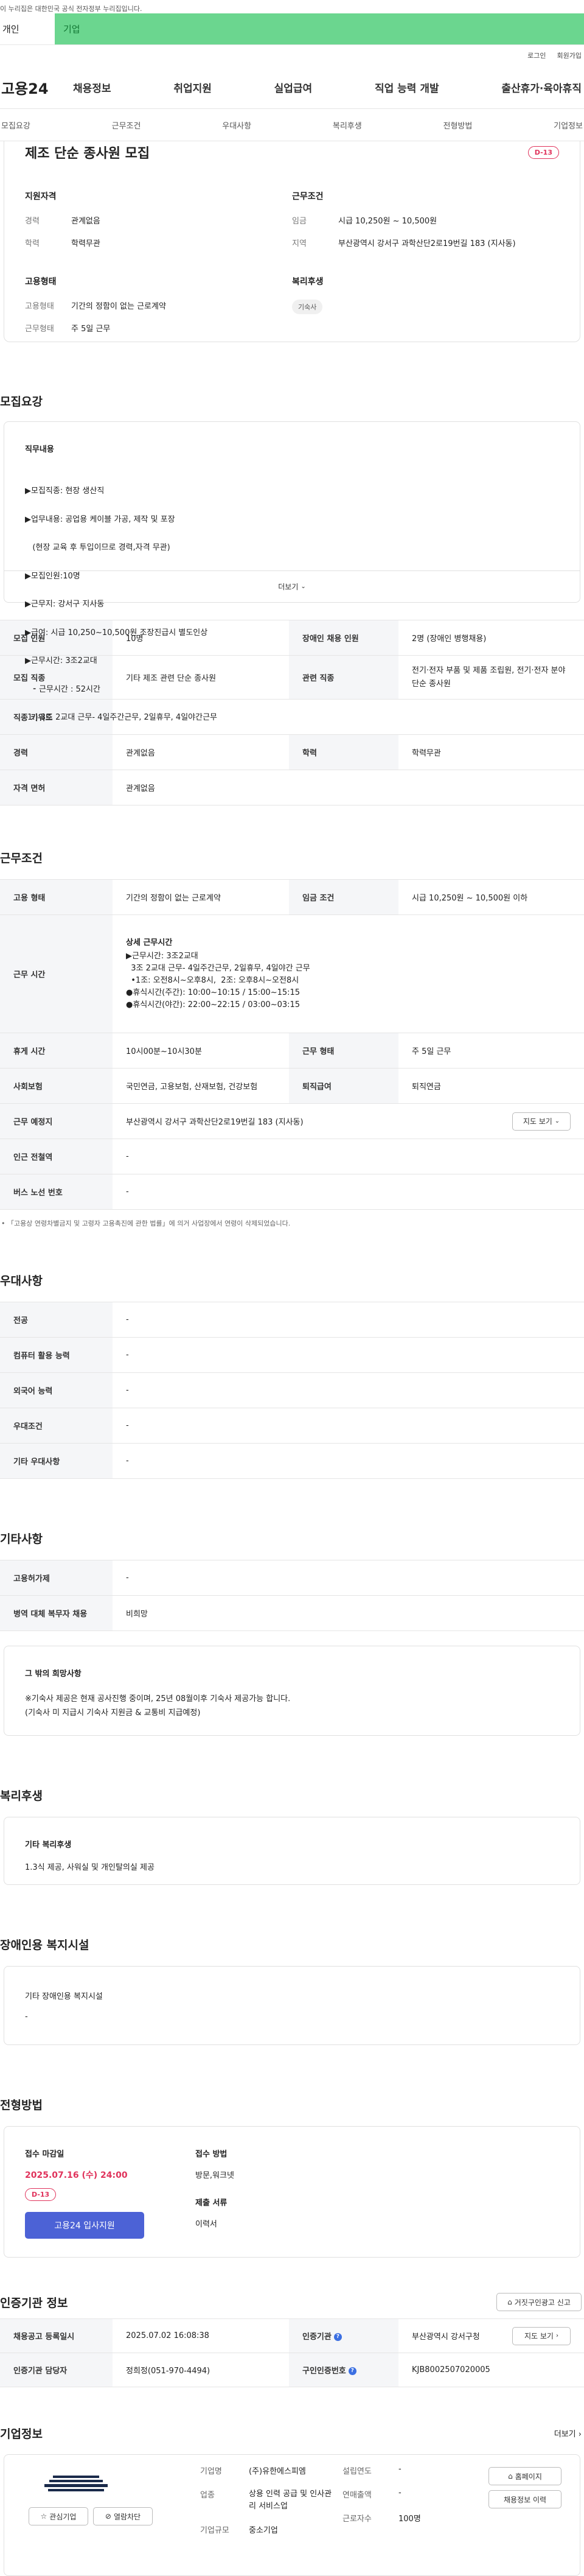 Image resolution: width=584 pixels, height=2576 pixels. I want to click on row-value: 부산광역시 강서구청 지도 보기 ›, so click(491, 2335).